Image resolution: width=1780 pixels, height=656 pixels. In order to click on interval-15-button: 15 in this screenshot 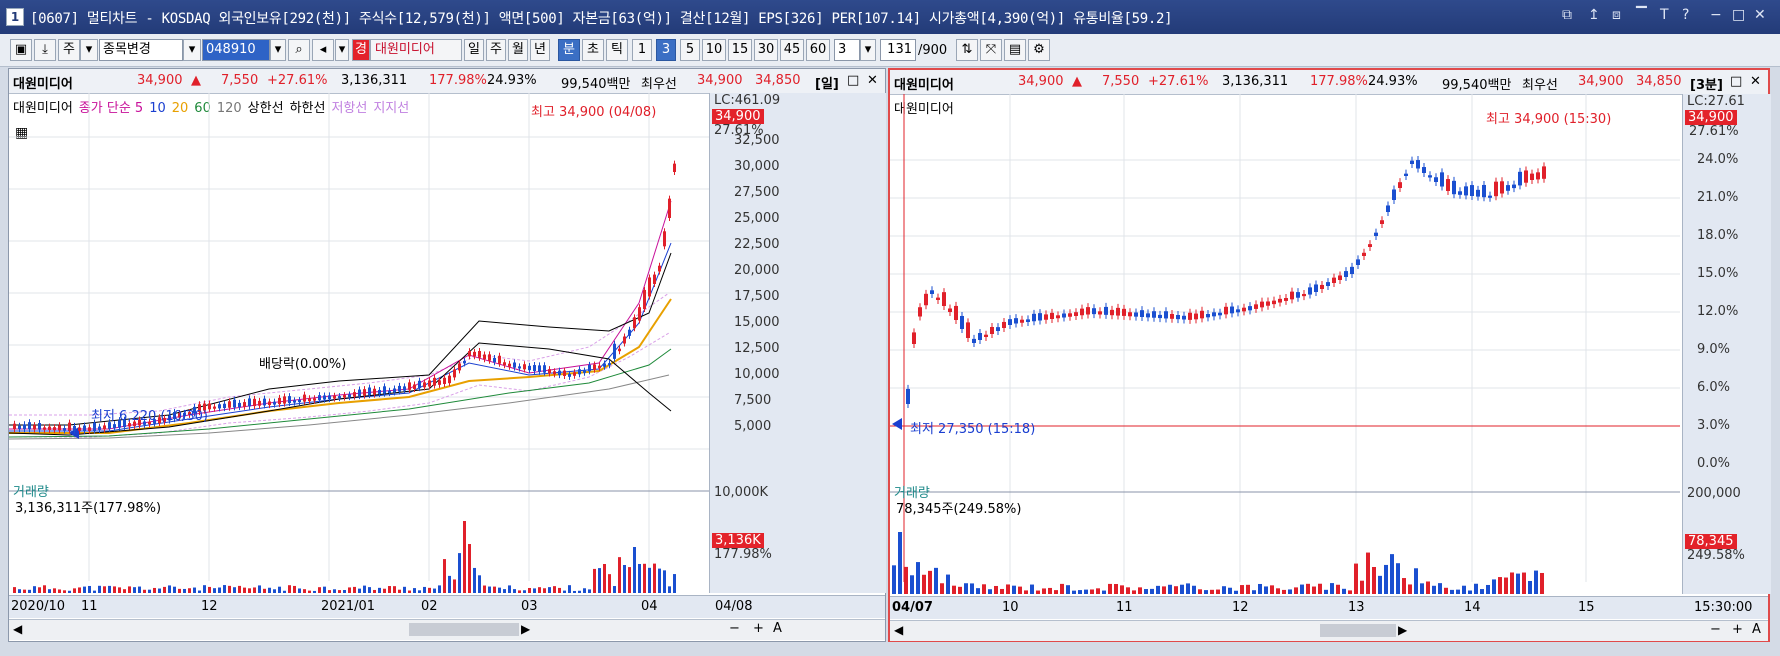, I will do `click(740, 50)`.